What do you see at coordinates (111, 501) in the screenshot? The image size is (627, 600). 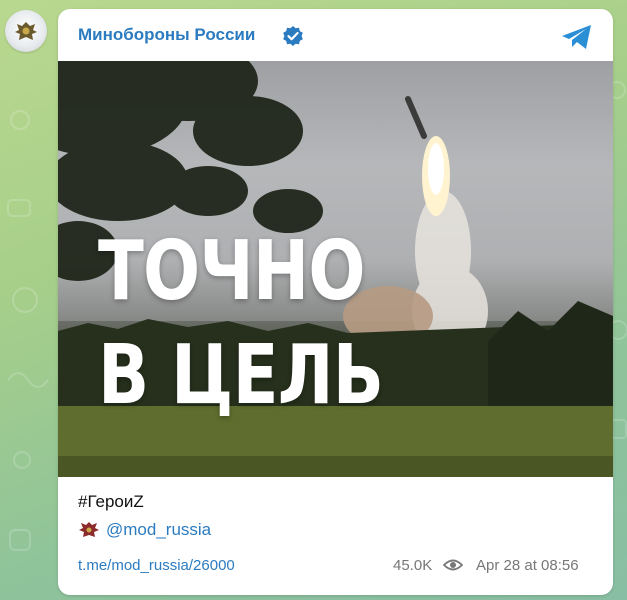 I see `hashtag-text: #ГероиZ` at bounding box center [111, 501].